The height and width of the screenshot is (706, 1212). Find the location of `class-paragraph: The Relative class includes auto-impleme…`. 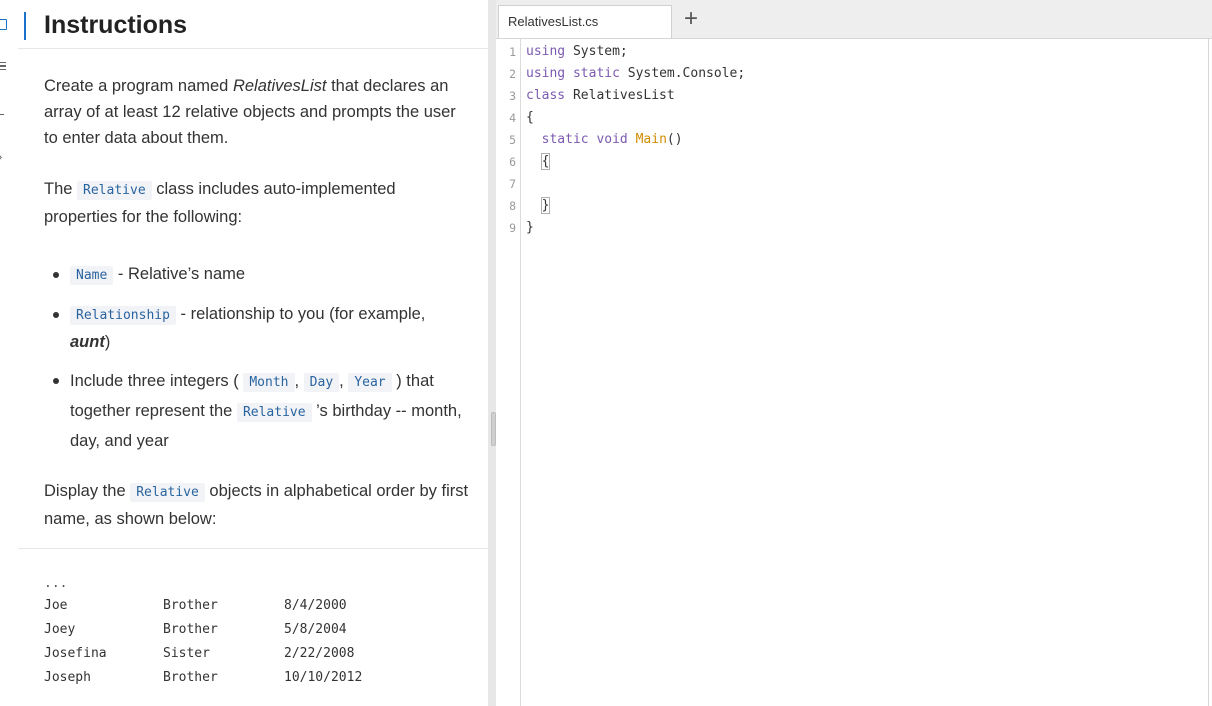

class-paragraph: The Relative class includes auto-impleme… is located at coordinates (256, 203).